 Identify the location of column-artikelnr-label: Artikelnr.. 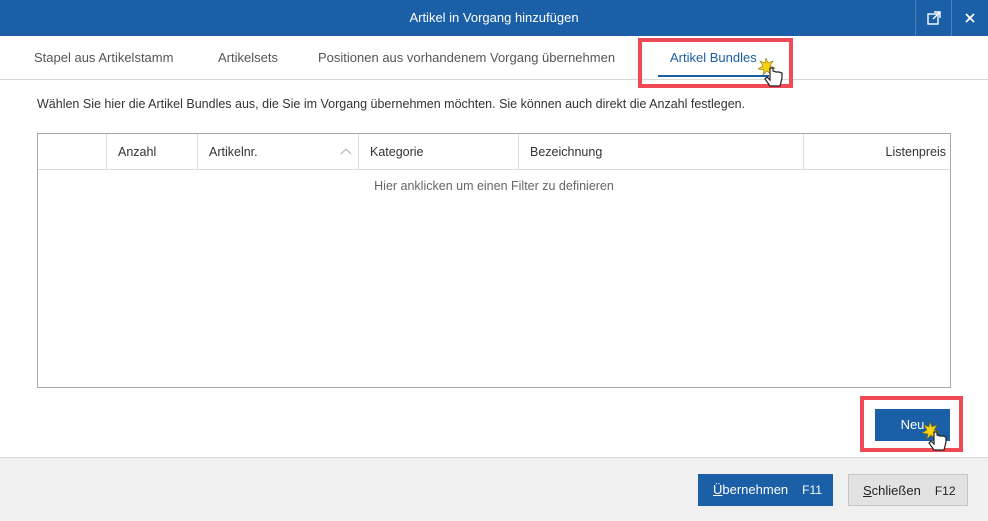
(233, 152).